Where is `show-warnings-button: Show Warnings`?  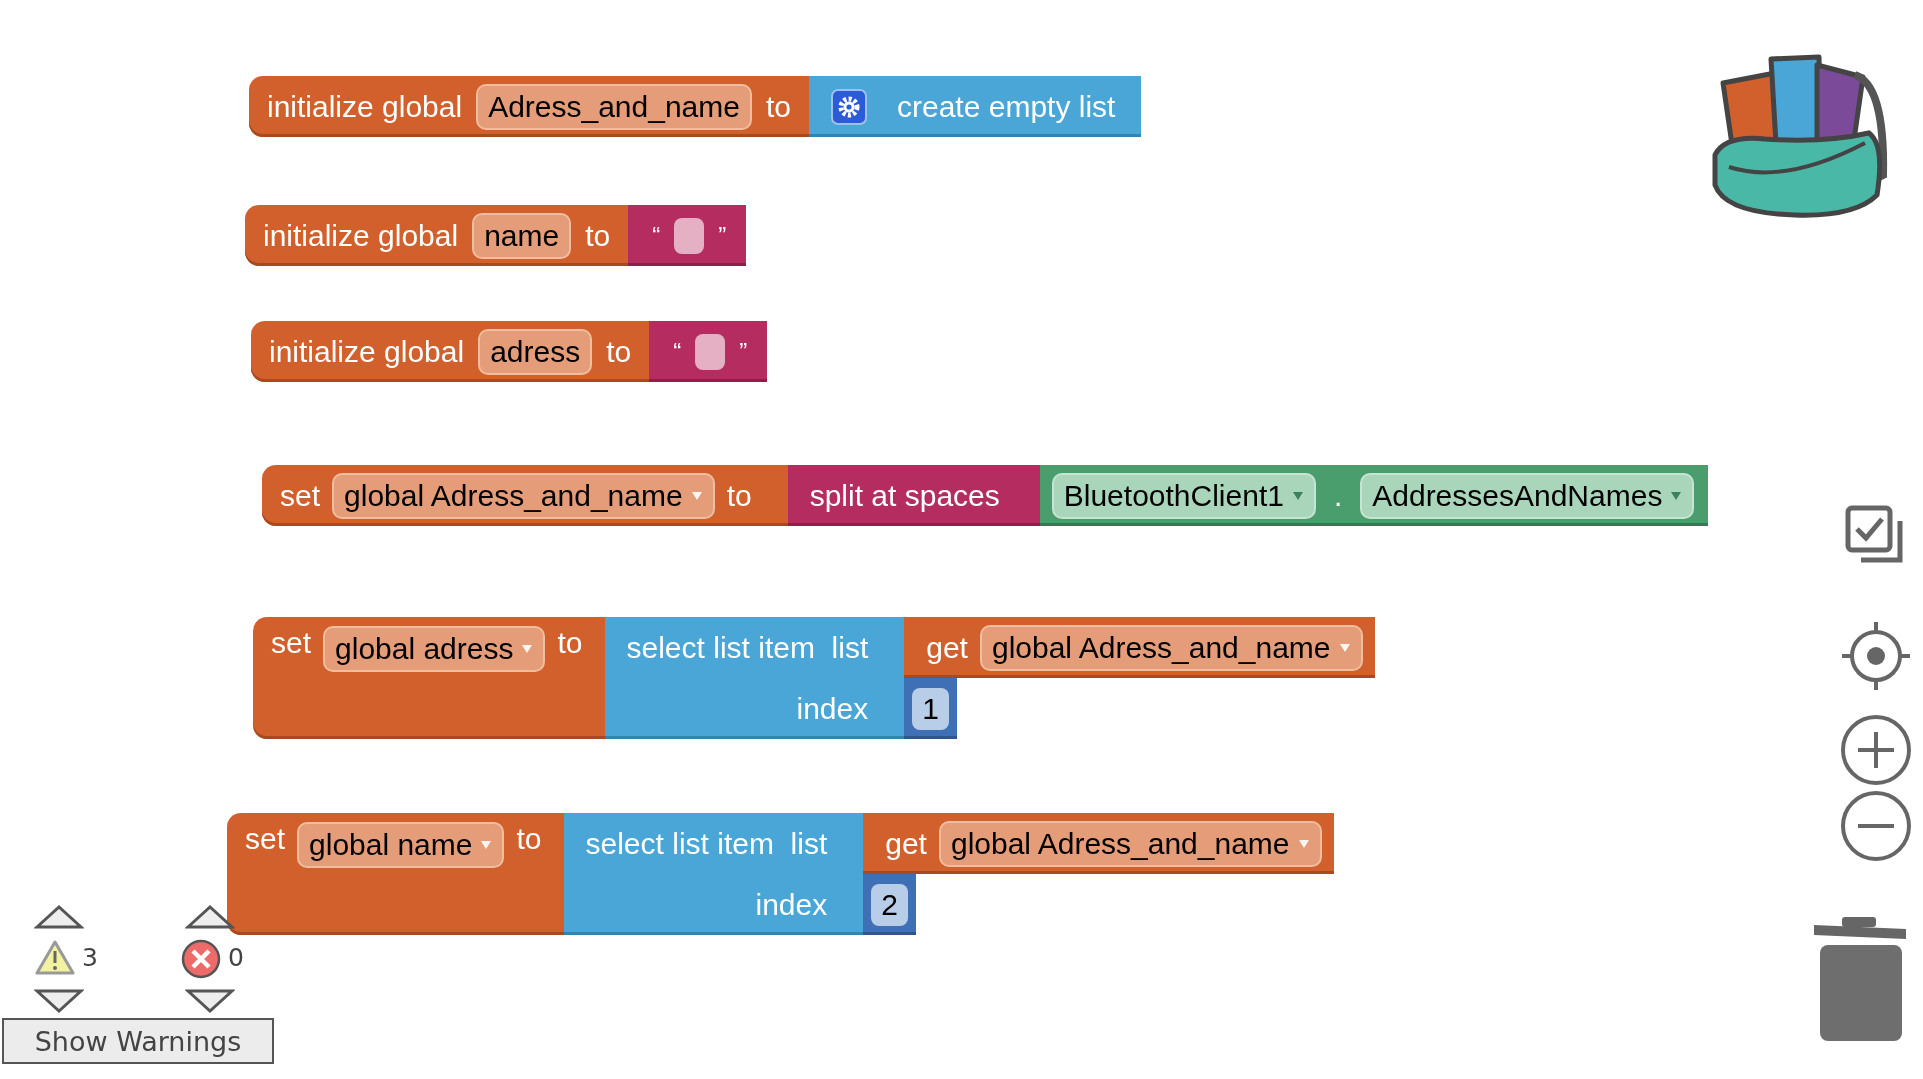 show-warnings-button: Show Warnings is located at coordinates (138, 1041).